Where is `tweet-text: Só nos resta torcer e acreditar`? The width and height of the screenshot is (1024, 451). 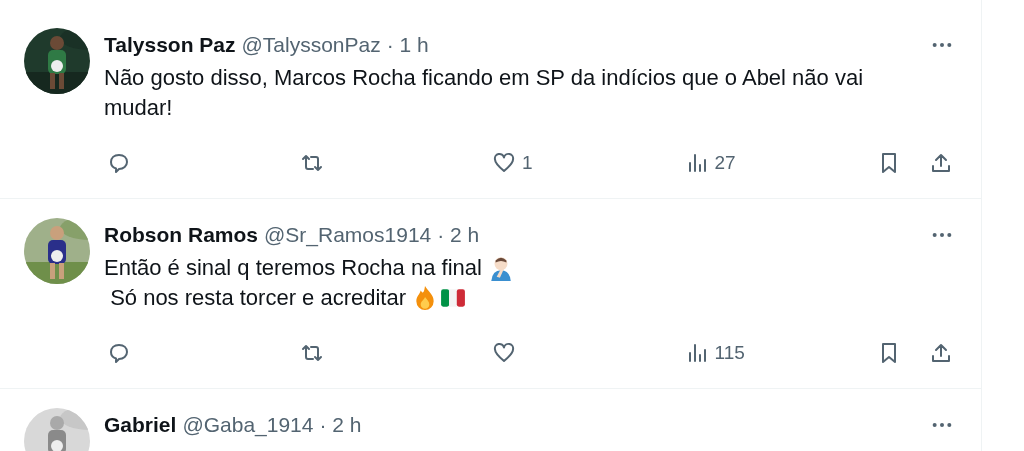 tweet-text: Só nos resta torcer e acreditar is located at coordinates (258, 298).